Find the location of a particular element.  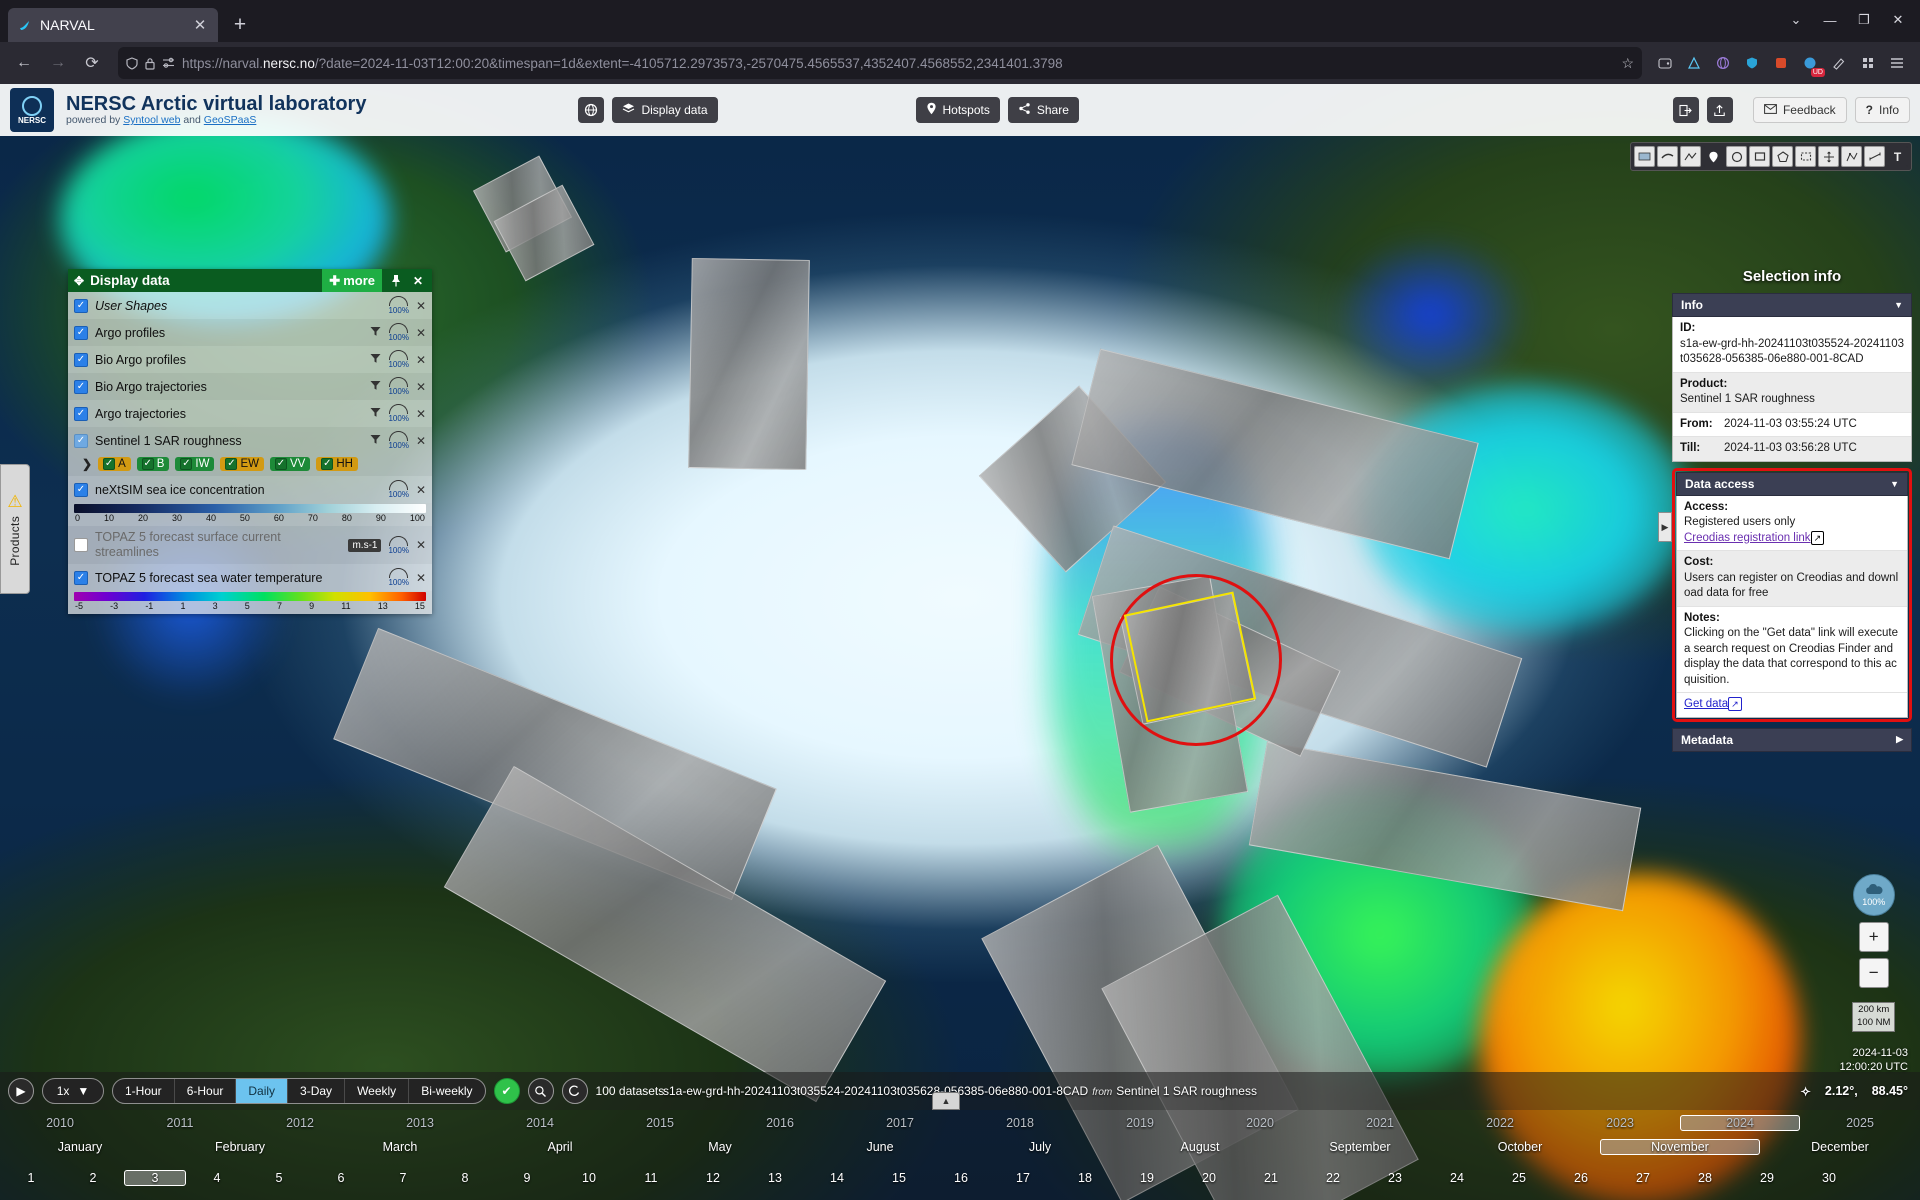

search-icon is located at coordinates (540, 1091).